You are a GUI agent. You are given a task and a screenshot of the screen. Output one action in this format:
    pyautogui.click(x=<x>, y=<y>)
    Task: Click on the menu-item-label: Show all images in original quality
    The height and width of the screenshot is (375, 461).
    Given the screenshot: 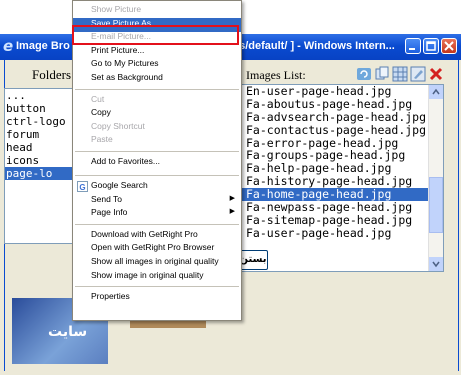 What is the action you would take?
    pyautogui.click(x=155, y=261)
    